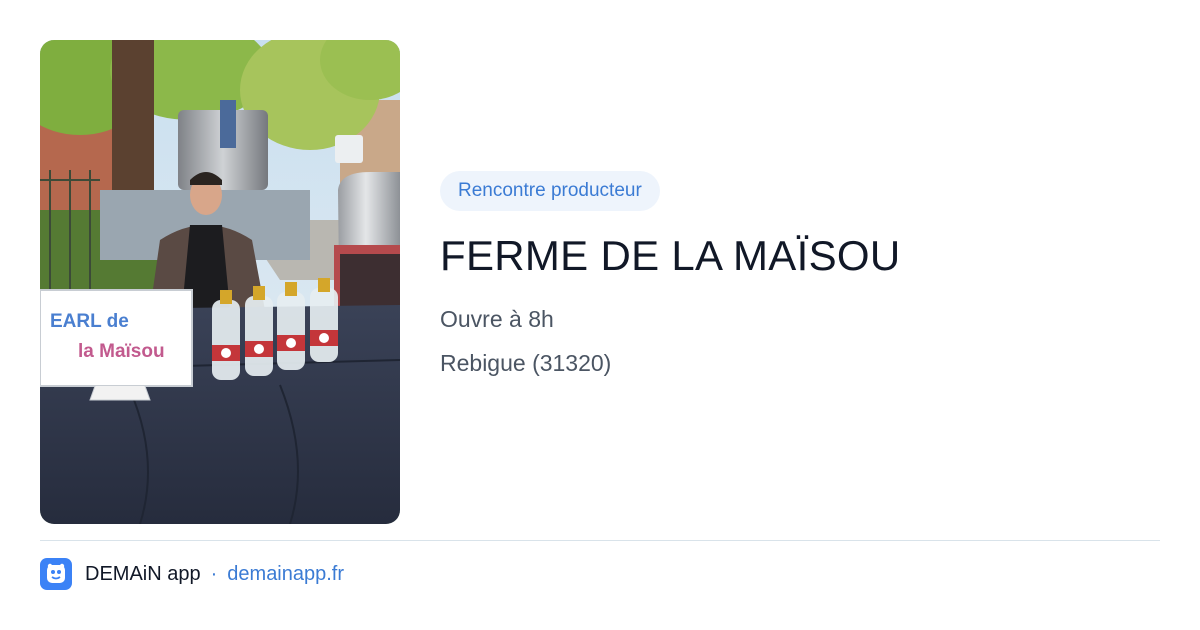 Image resolution: width=1200 pixels, height=630 pixels. Describe the element at coordinates (526, 363) in the screenshot. I see `location: Rebigue (31320)` at that location.